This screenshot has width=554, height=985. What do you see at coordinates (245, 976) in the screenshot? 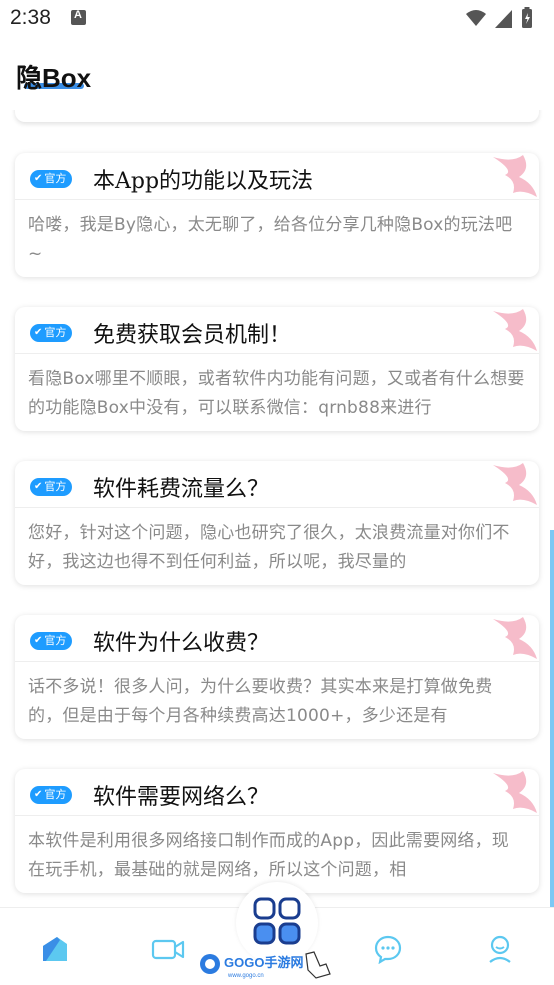
I see `watermark-url: www.gogo.cn` at bounding box center [245, 976].